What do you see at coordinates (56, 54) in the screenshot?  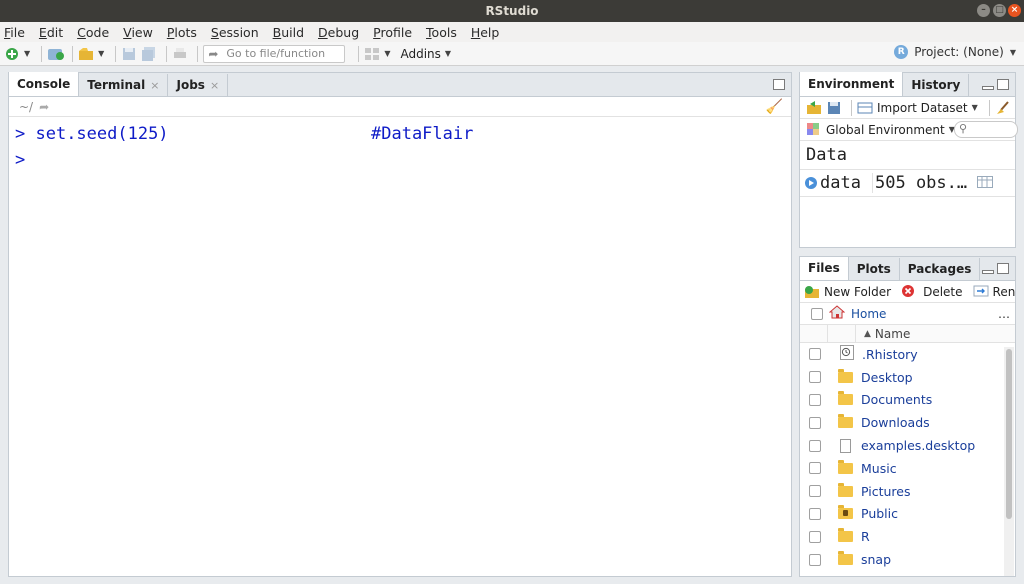 I see `new-project-icon` at bounding box center [56, 54].